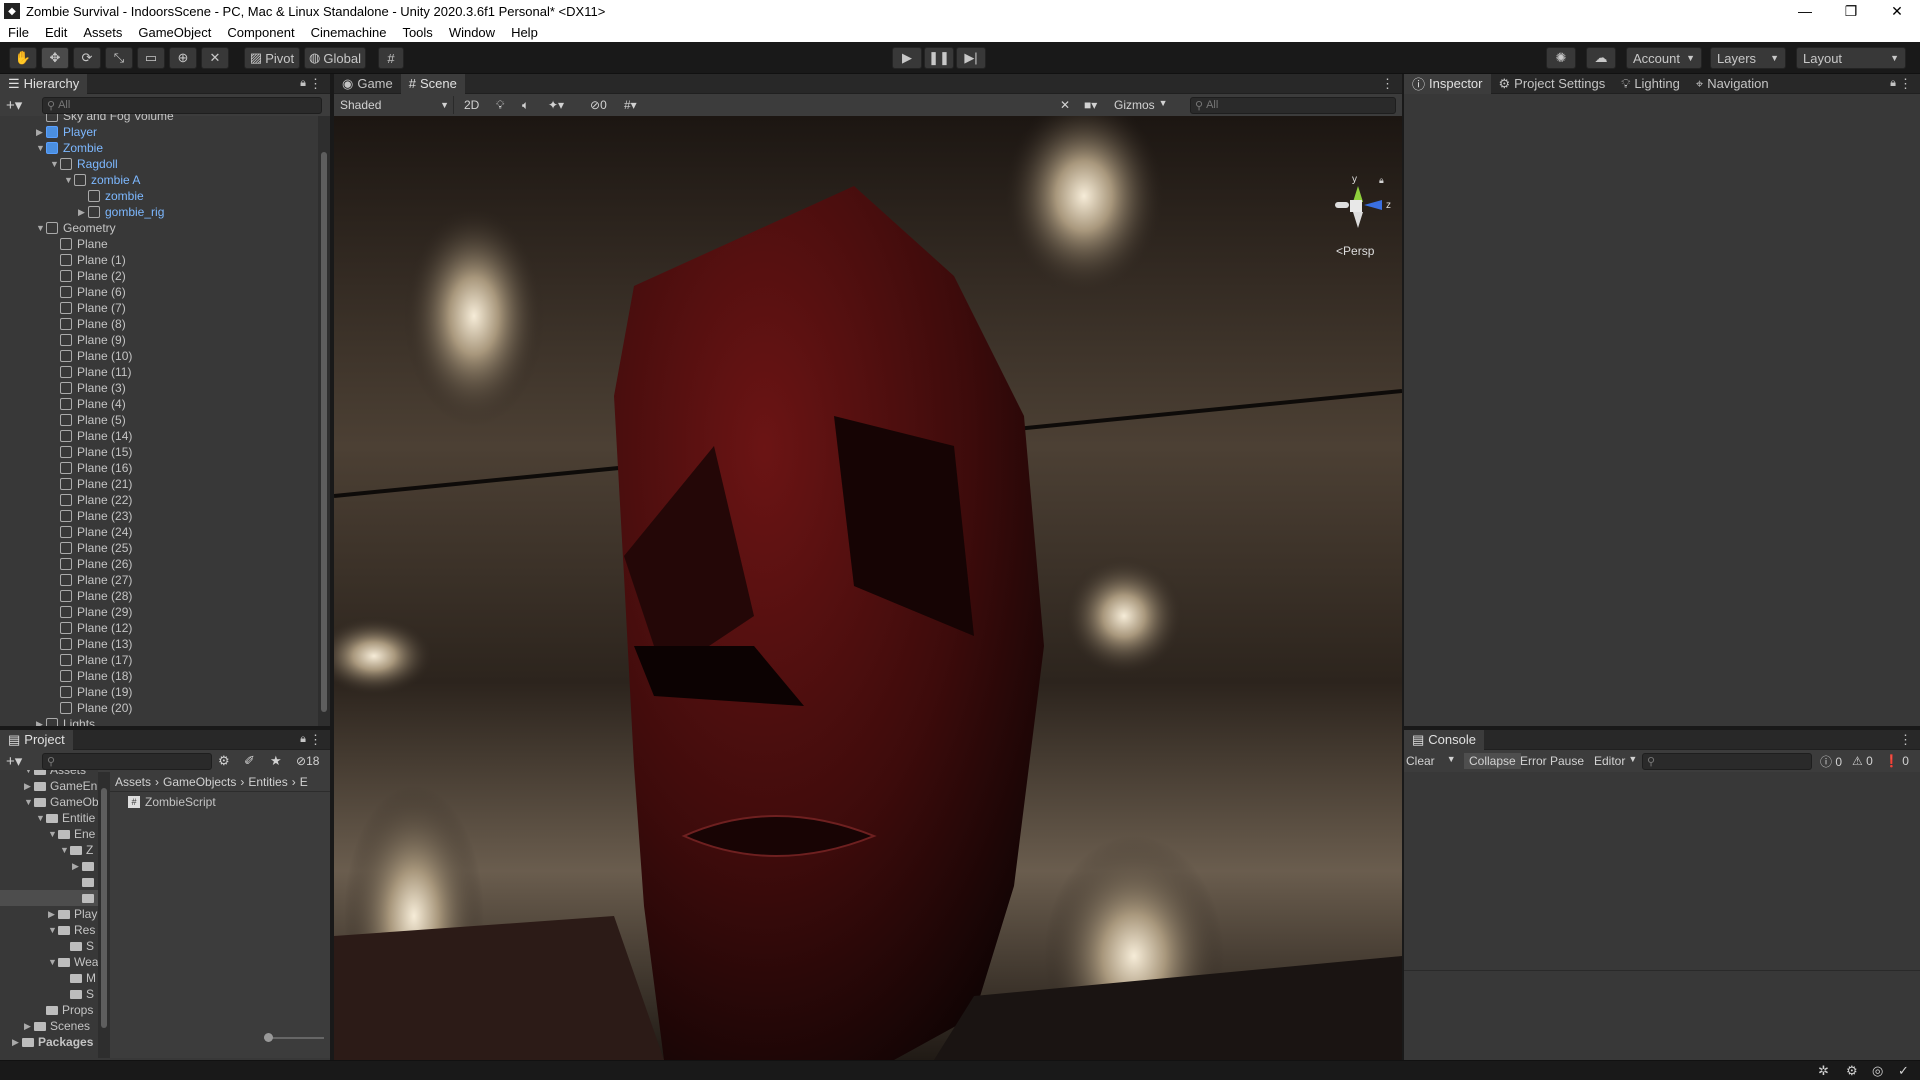 The width and height of the screenshot is (1920, 1080). Describe the element at coordinates (1444, 739) in the screenshot. I see `tab-console: ▤ Console` at that location.